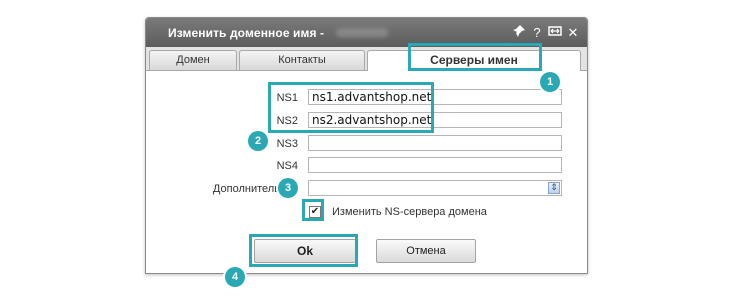  Describe the element at coordinates (287, 121) in the screenshot. I see `ns2-label: NS2` at that location.